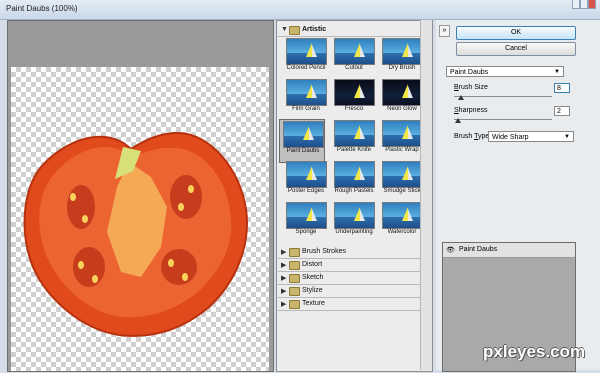 The image size is (600, 373). Describe the element at coordinates (505, 71) in the screenshot. I see `filter-select: Paint Daubs ▼` at that location.